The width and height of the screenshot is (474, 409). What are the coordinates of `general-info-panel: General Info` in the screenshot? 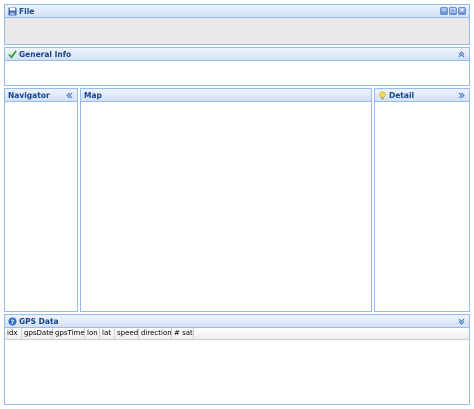 It's located at (237, 66).